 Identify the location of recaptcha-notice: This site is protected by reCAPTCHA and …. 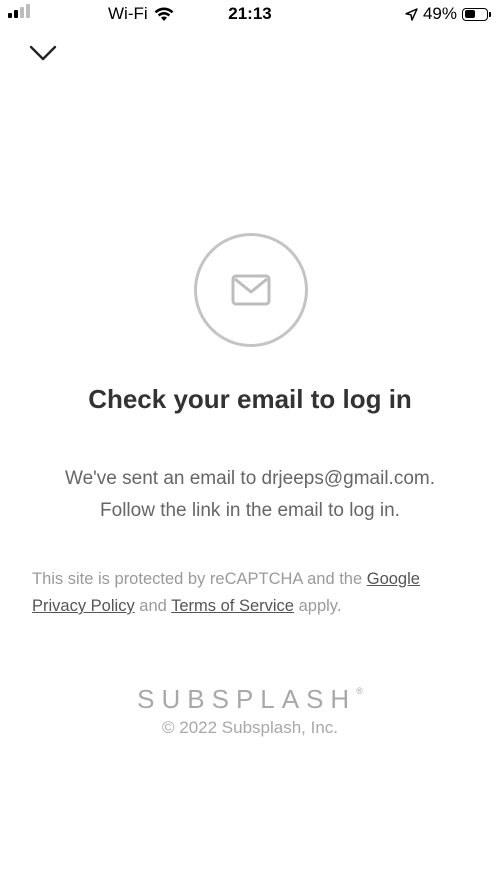
(252, 593).